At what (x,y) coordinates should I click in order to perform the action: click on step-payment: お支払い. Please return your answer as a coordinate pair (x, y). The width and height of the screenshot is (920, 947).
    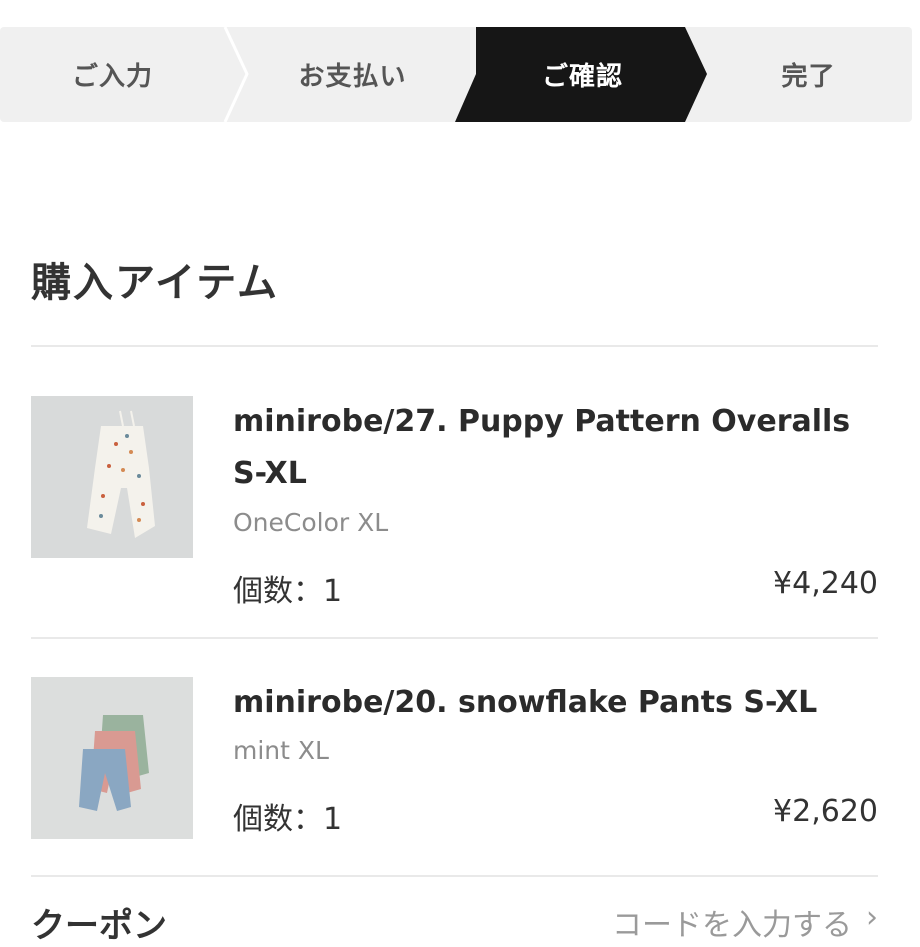
    Looking at the image, I should click on (352, 77).